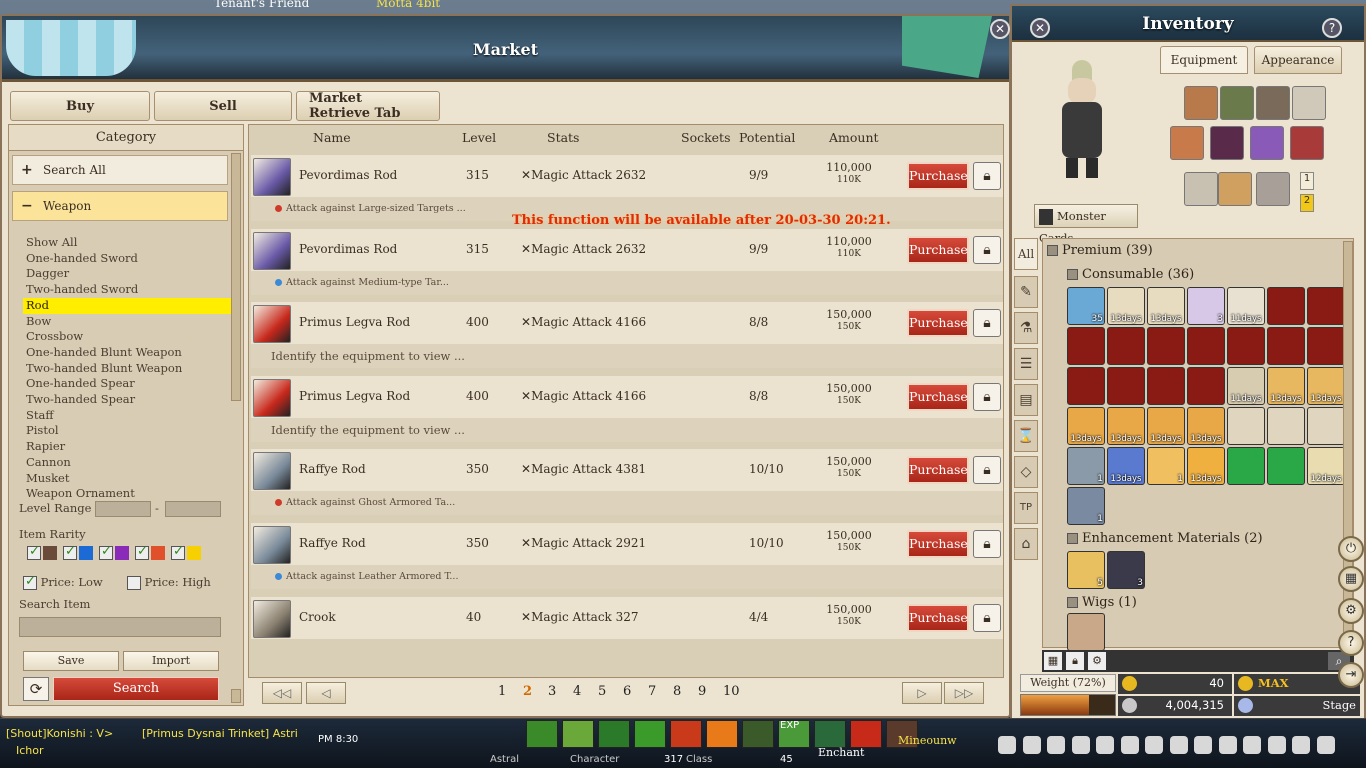 Image resolution: width=1366 pixels, height=768 pixels. I want to click on potion-icon: ⚗, so click(1026, 328).